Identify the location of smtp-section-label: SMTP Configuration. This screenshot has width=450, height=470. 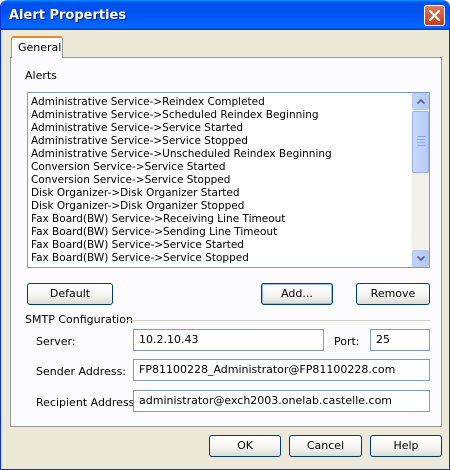
(79, 319).